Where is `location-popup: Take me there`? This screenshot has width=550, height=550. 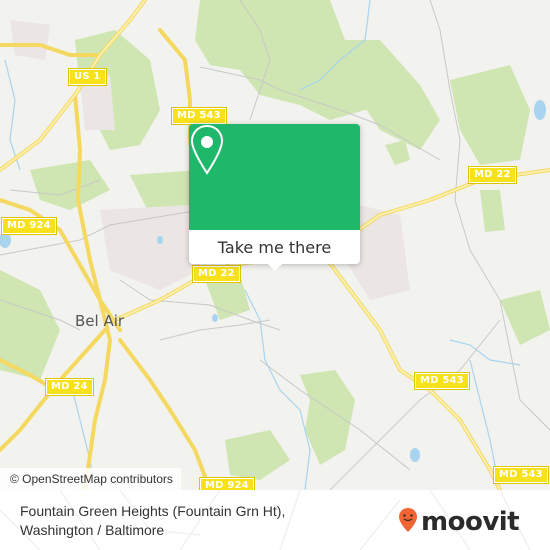 location-popup: Take me there is located at coordinates (274, 197).